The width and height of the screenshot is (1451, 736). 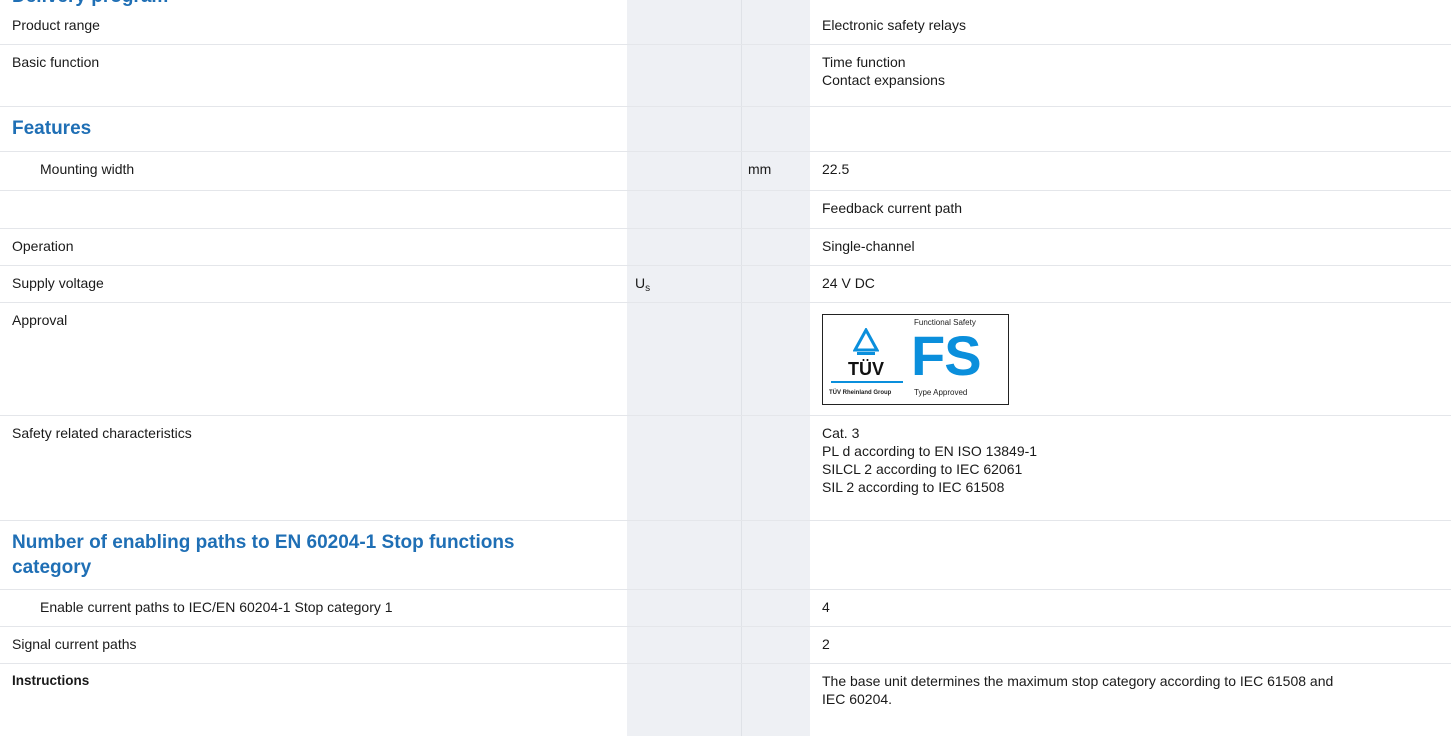 What do you see at coordinates (90, 4) in the screenshot?
I see `cut-section-heading: Delivery program` at bounding box center [90, 4].